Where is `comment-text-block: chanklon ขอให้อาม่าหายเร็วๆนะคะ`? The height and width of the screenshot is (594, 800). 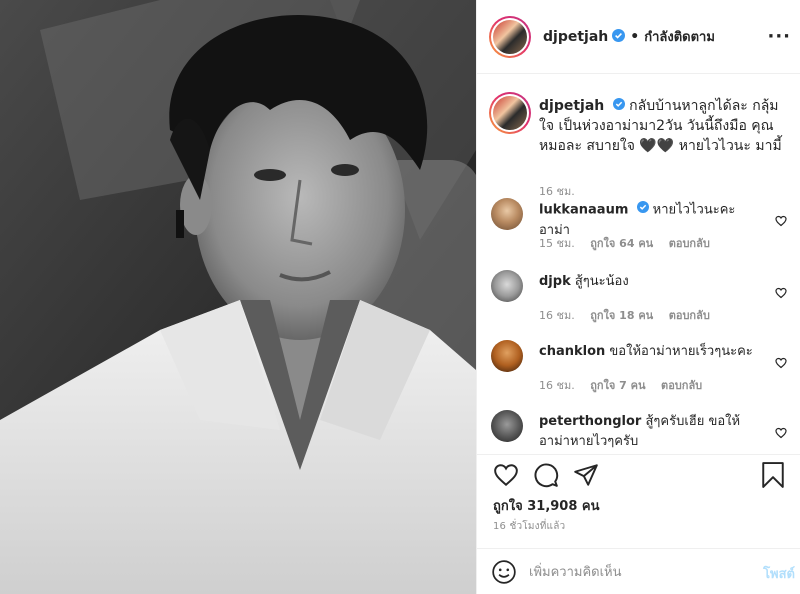 comment-text-block: chanklon ขอให้อาม่าหายเร็วๆนะคะ is located at coordinates (649, 352).